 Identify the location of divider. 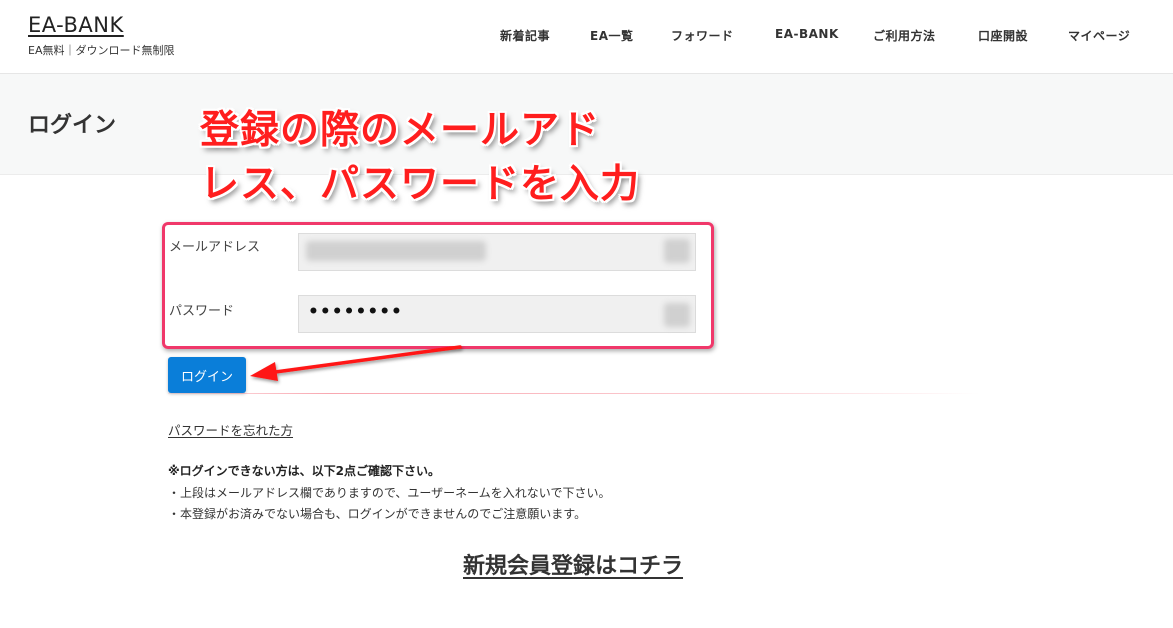
(574, 393).